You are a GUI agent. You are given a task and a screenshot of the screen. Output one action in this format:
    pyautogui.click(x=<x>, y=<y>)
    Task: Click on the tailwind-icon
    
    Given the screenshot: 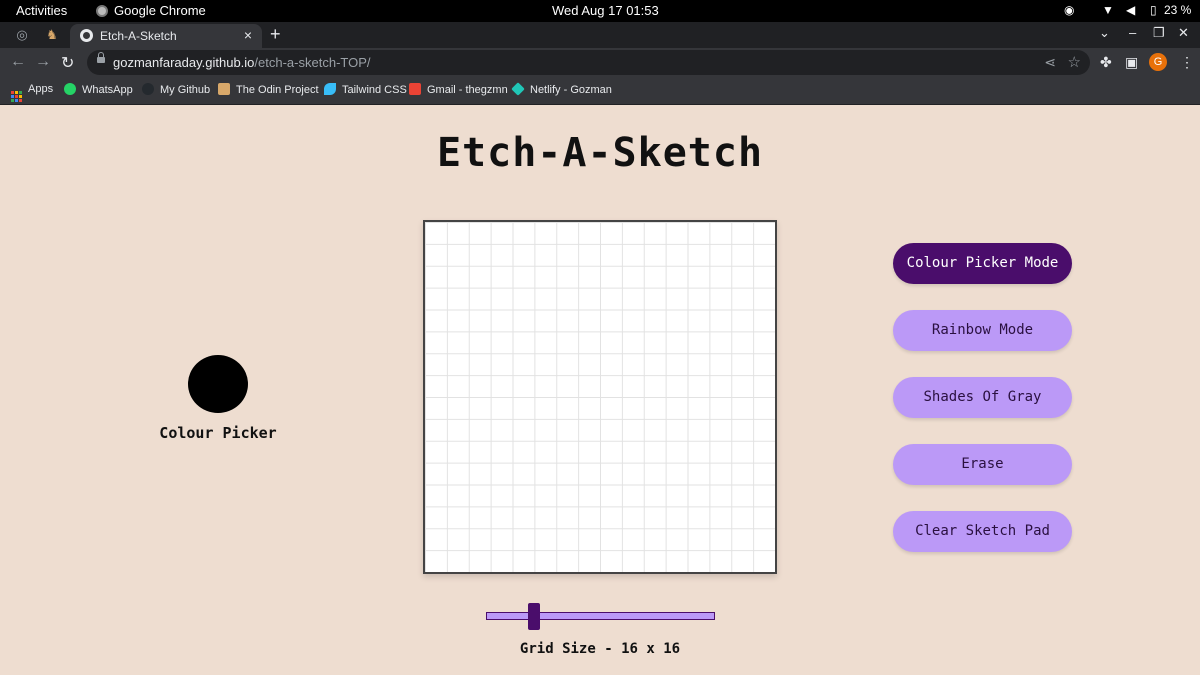 What is the action you would take?
    pyautogui.click(x=330, y=89)
    